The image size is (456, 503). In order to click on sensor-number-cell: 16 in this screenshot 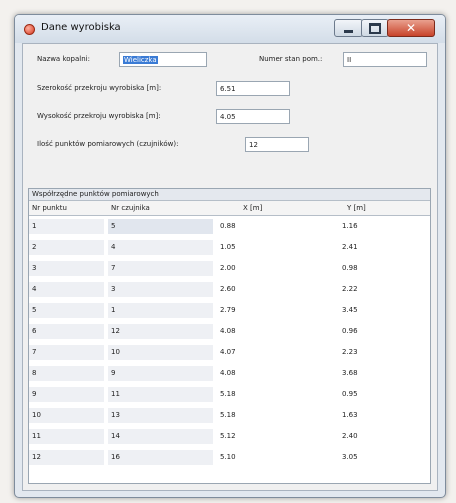, I will do `click(160, 457)`.